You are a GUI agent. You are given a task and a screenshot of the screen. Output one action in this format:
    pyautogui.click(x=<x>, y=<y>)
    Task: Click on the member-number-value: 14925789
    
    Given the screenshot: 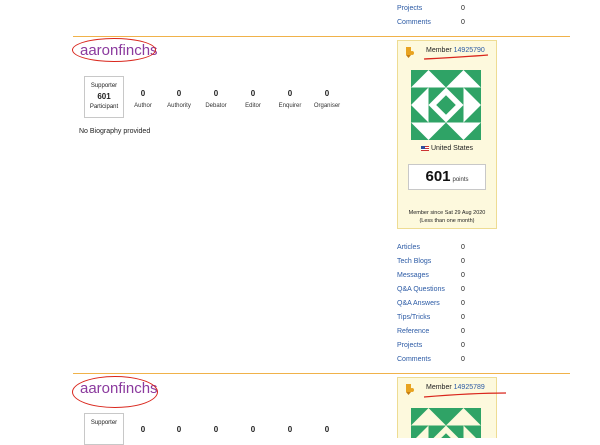 What is the action you would take?
    pyautogui.click(x=469, y=387)
    